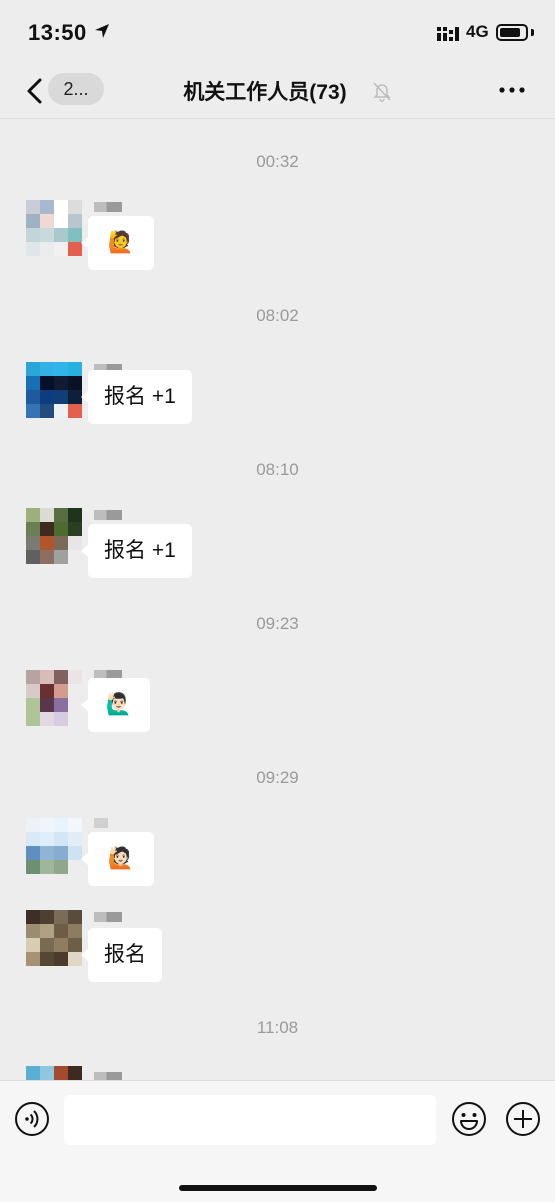 The width and height of the screenshot is (555, 1202). I want to click on message-timestamp: 08:02, so click(277, 315).